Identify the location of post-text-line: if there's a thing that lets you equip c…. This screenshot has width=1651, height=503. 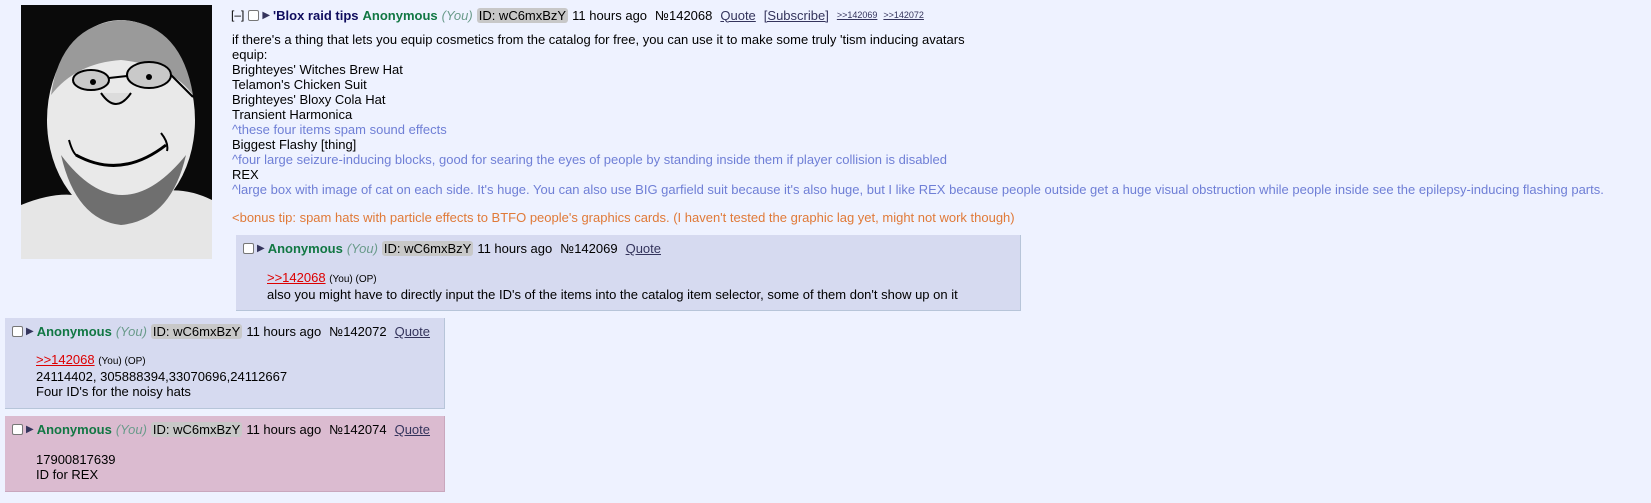
(598, 39).